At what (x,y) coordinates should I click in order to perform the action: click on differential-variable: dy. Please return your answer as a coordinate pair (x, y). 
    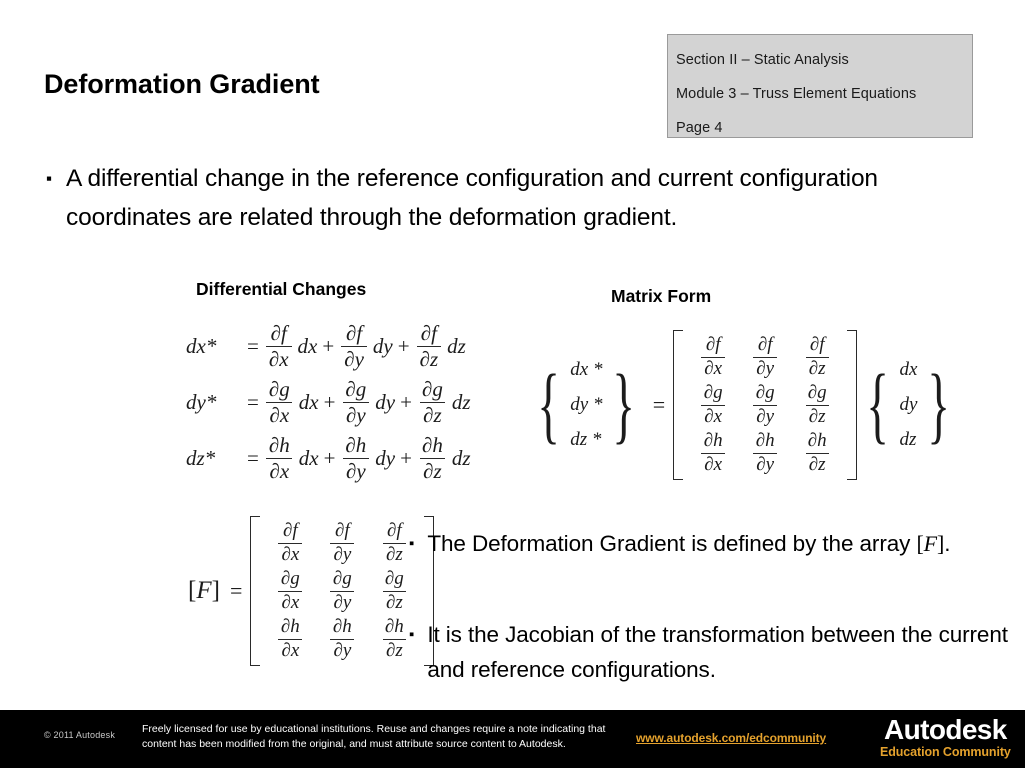
    Looking at the image, I should click on (385, 401).